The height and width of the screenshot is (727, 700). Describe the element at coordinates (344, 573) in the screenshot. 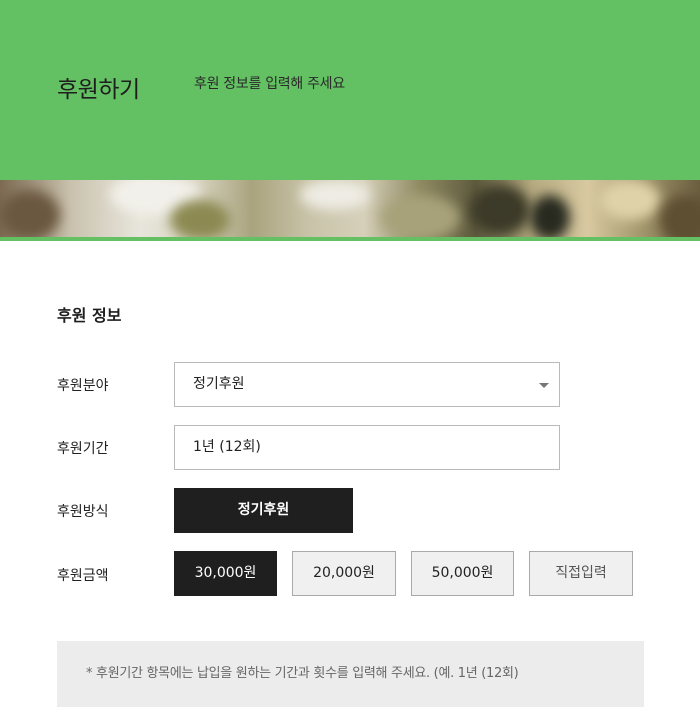

I see `amount-option-20000: 20,000원` at that location.